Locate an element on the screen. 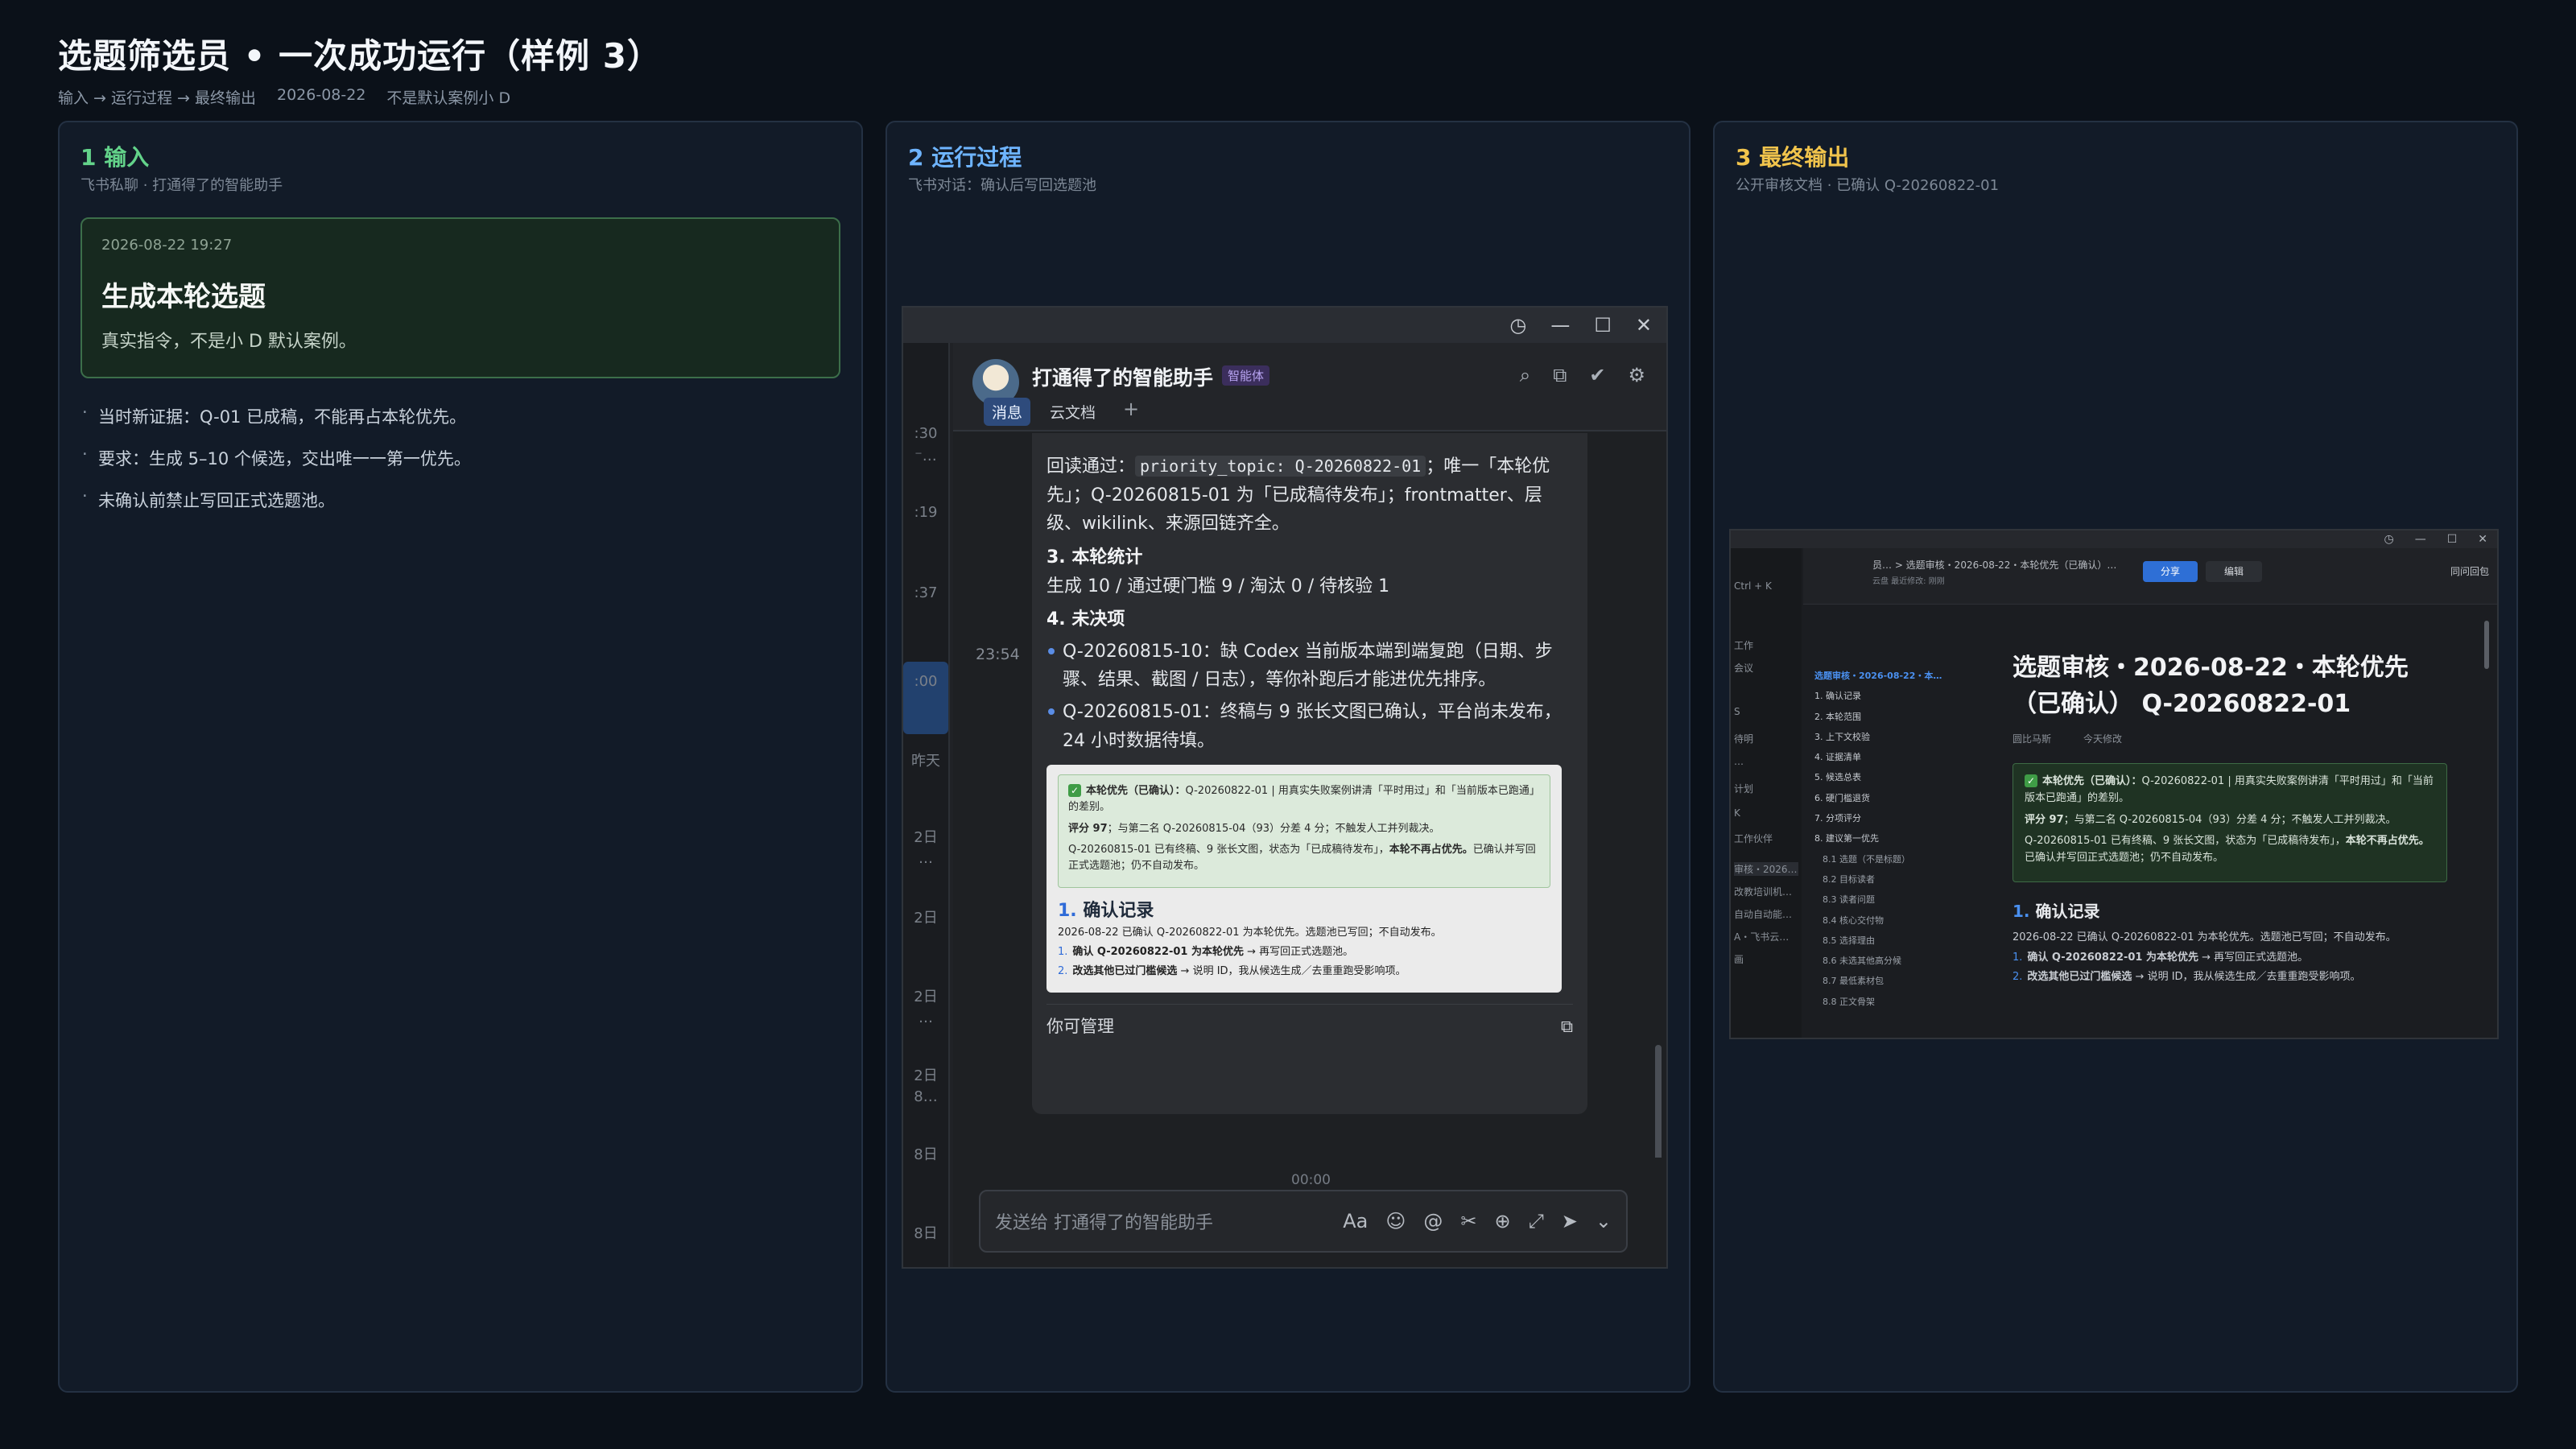  outline-item: 8. 建议第一优先 is located at coordinates (1894, 838).